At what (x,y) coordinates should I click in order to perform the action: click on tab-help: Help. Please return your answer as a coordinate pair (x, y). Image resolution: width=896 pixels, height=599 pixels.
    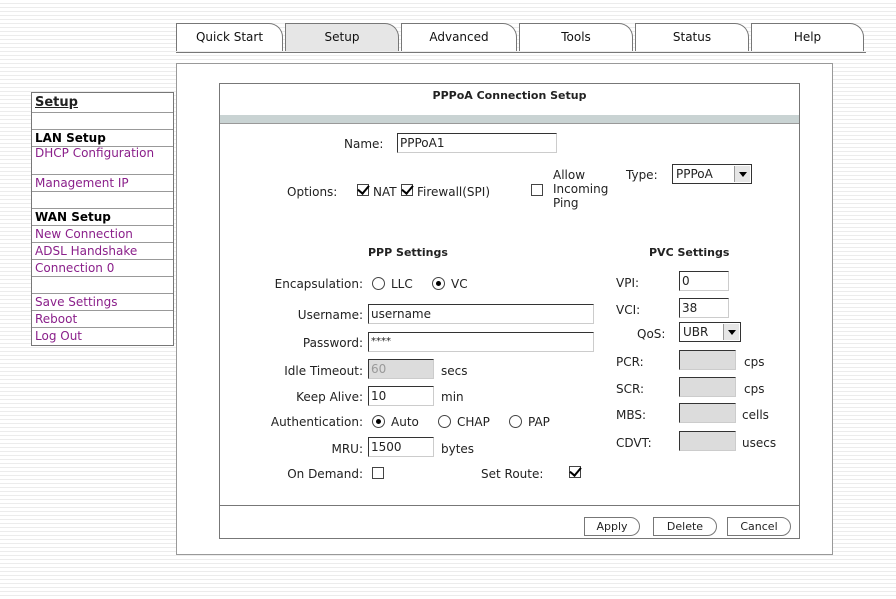
    Looking at the image, I should click on (807, 37).